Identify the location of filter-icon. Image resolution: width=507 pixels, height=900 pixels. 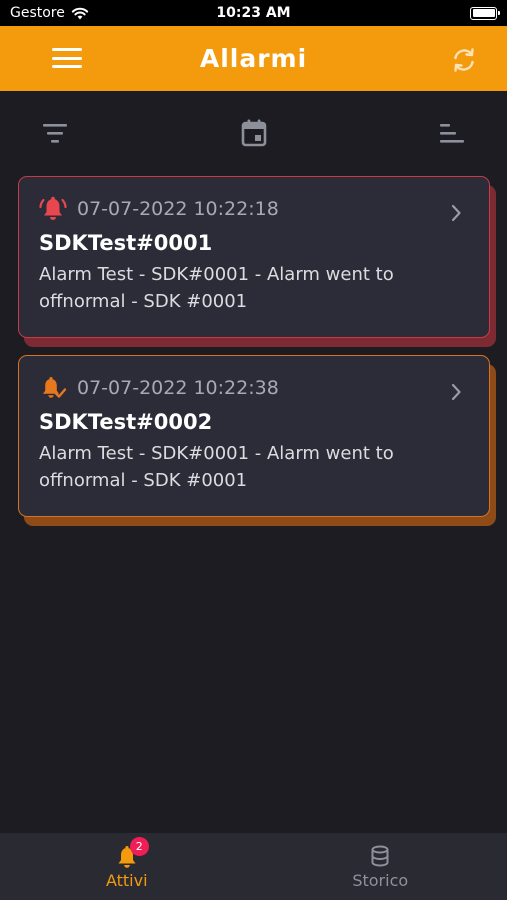
(55, 133).